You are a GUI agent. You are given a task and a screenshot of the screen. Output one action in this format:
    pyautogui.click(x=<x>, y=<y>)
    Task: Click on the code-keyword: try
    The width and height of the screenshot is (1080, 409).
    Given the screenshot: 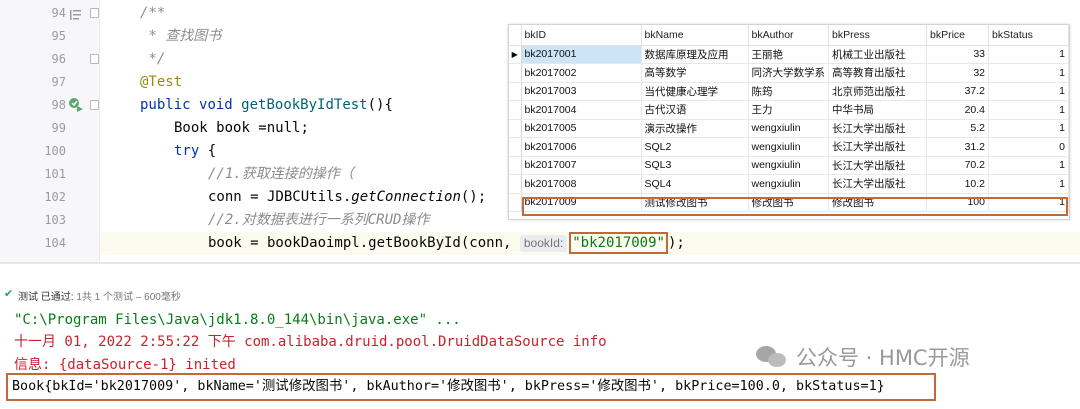 What is the action you would take?
    pyautogui.click(x=187, y=151)
    